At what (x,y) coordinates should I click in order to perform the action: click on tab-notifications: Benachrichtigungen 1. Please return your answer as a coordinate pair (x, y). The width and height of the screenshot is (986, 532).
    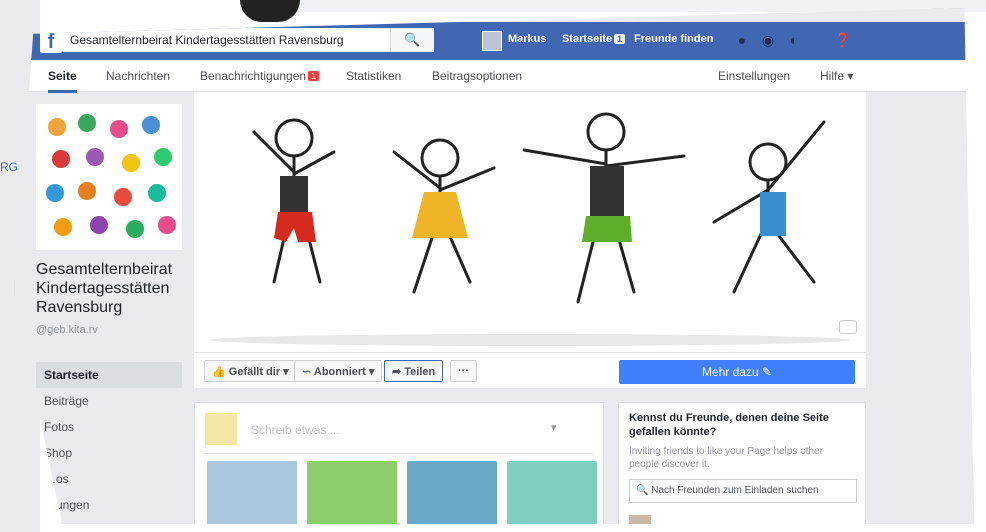
    Looking at the image, I should click on (260, 76).